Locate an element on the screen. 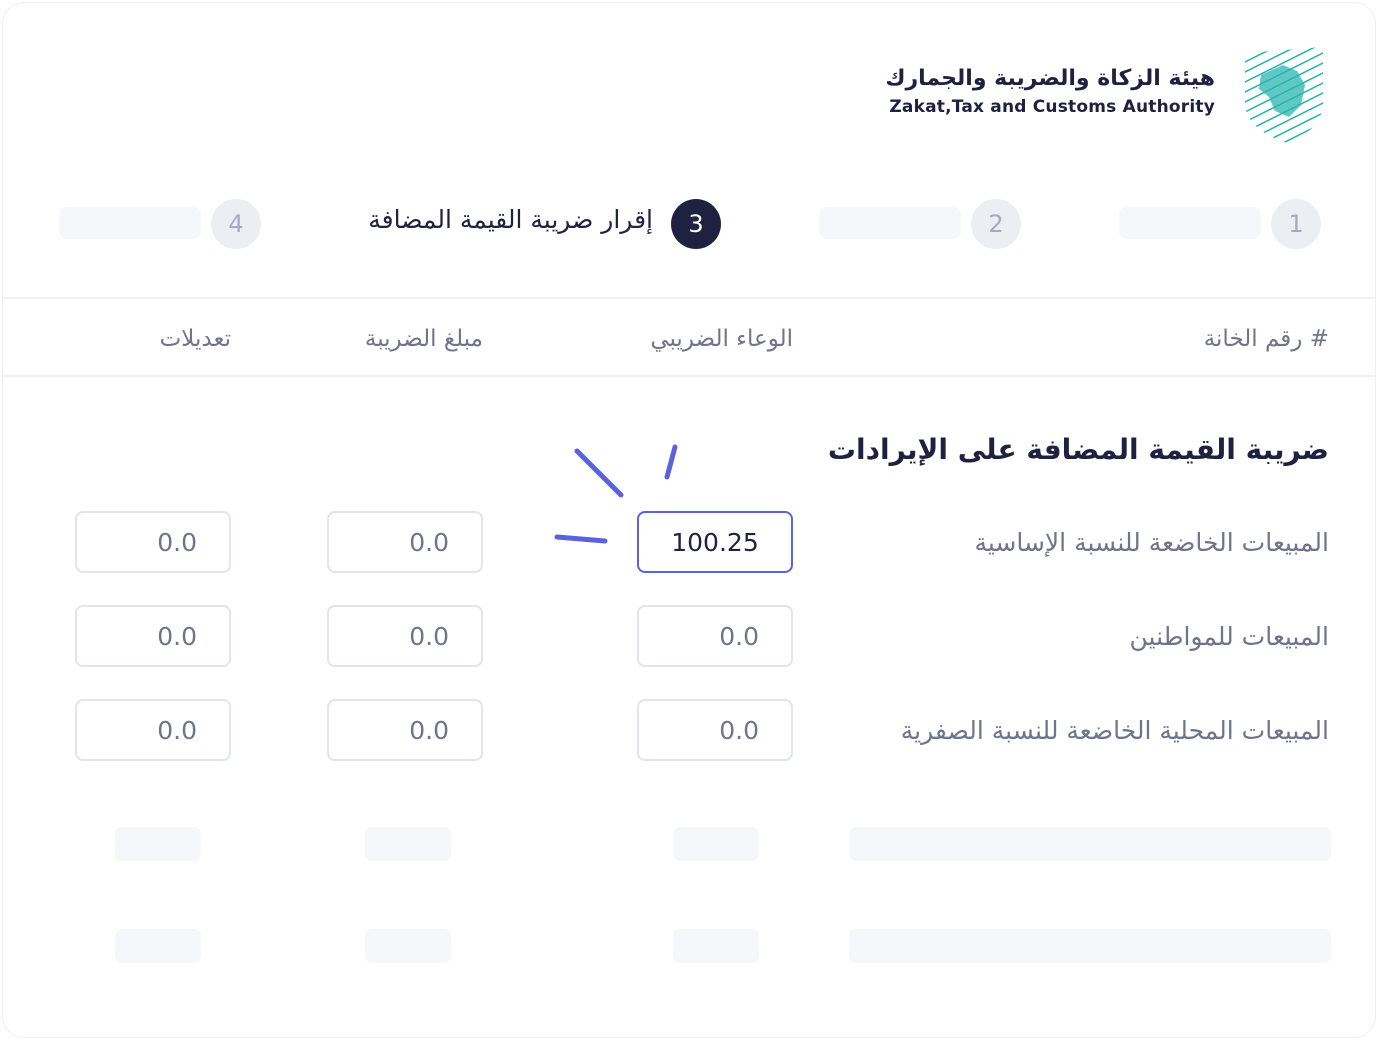 The height and width of the screenshot is (1040, 1380). authority-name-english: Zakat,Tax and Customs Authority is located at coordinates (1052, 107).